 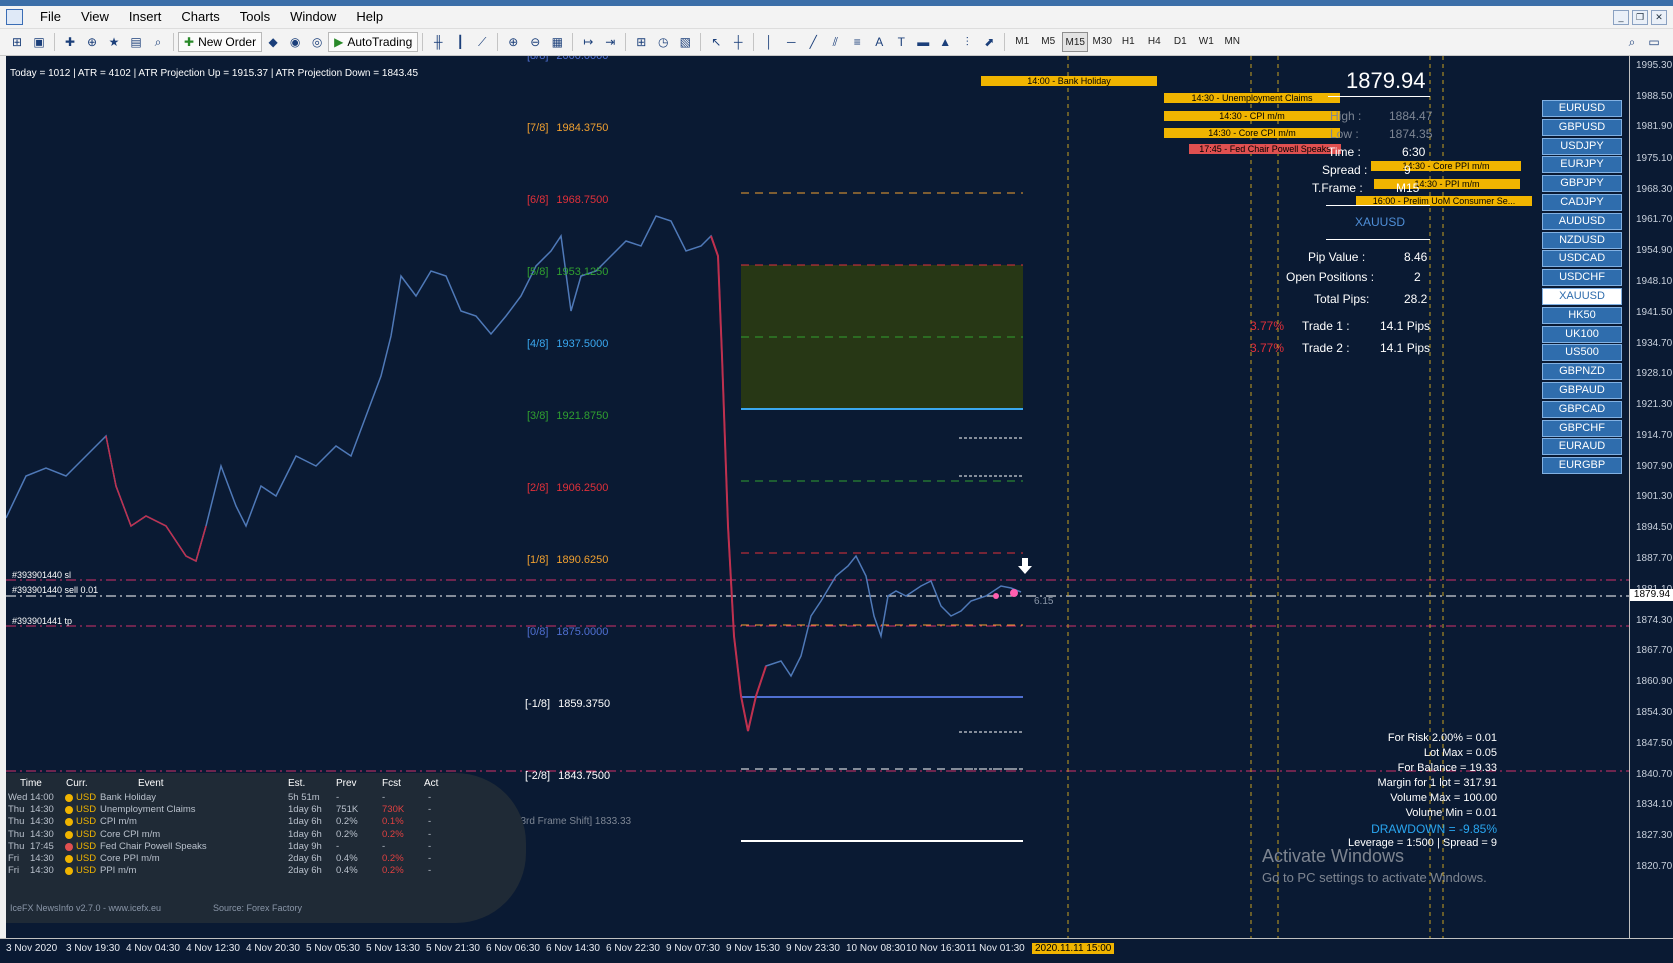 What do you see at coordinates (1022, 41) in the screenshot?
I see `timeframe-m1: M1` at bounding box center [1022, 41].